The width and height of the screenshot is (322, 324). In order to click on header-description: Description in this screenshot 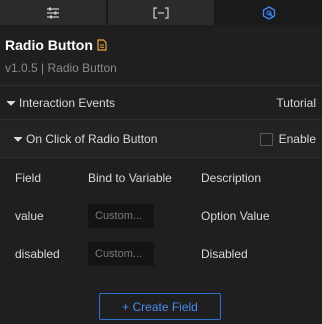, I will do `click(231, 178)`.